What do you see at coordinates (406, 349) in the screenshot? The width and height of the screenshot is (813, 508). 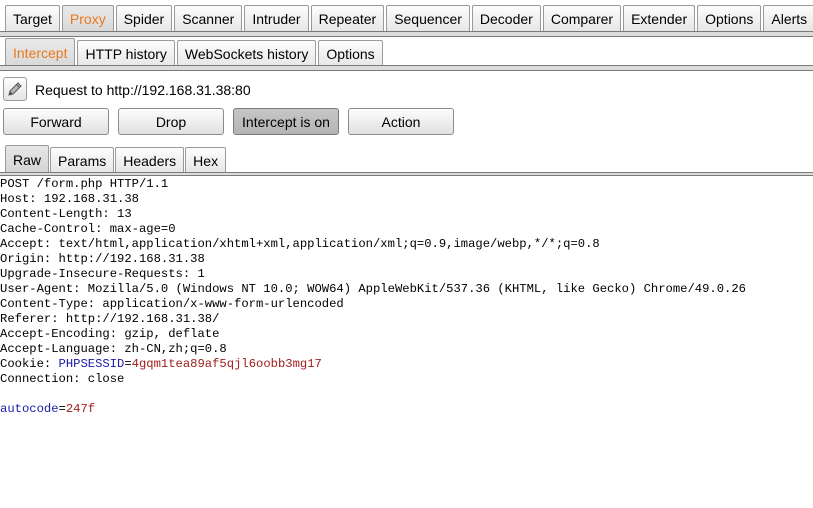 I see `request-line: Accept-Language: zh-CN,zh;q=0.8` at bounding box center [406, 349].